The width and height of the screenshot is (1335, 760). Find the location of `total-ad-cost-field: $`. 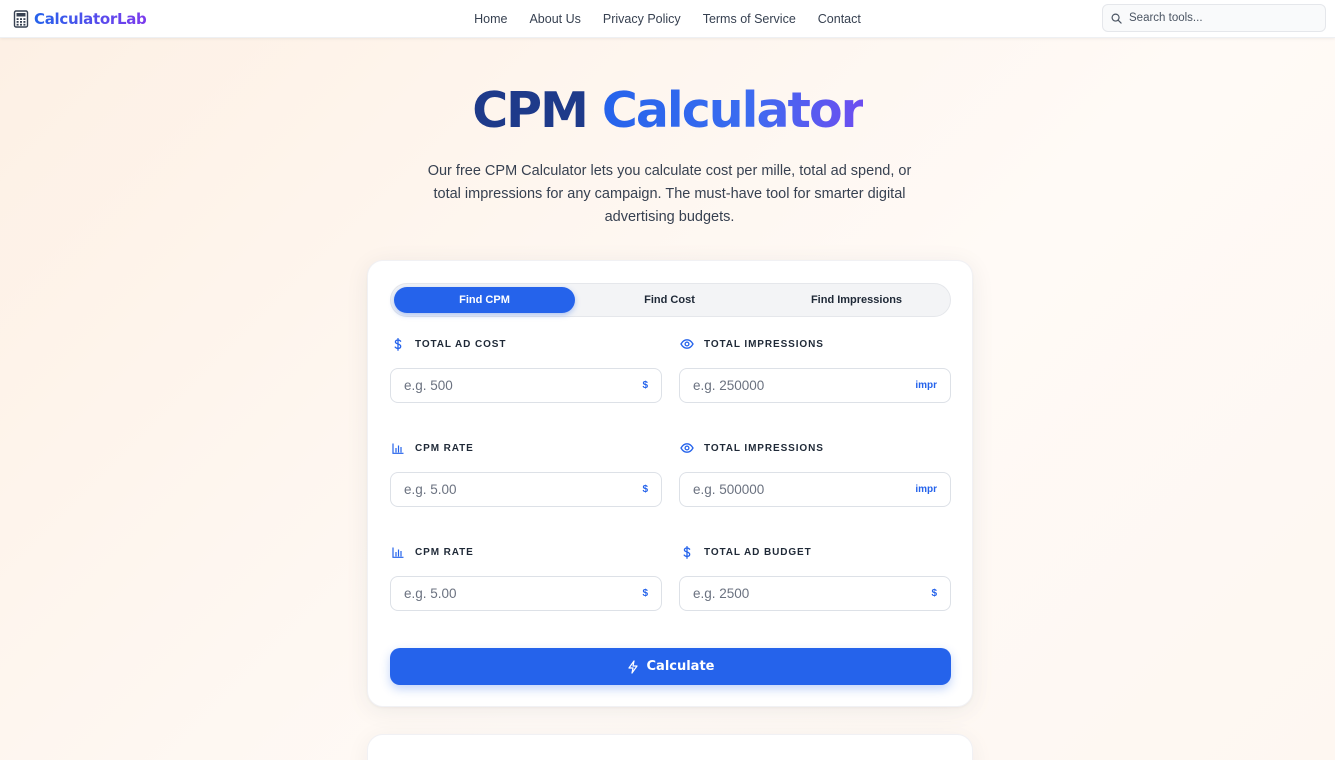

total-ad-cost-field: $ is located at coordinates (526, 385).